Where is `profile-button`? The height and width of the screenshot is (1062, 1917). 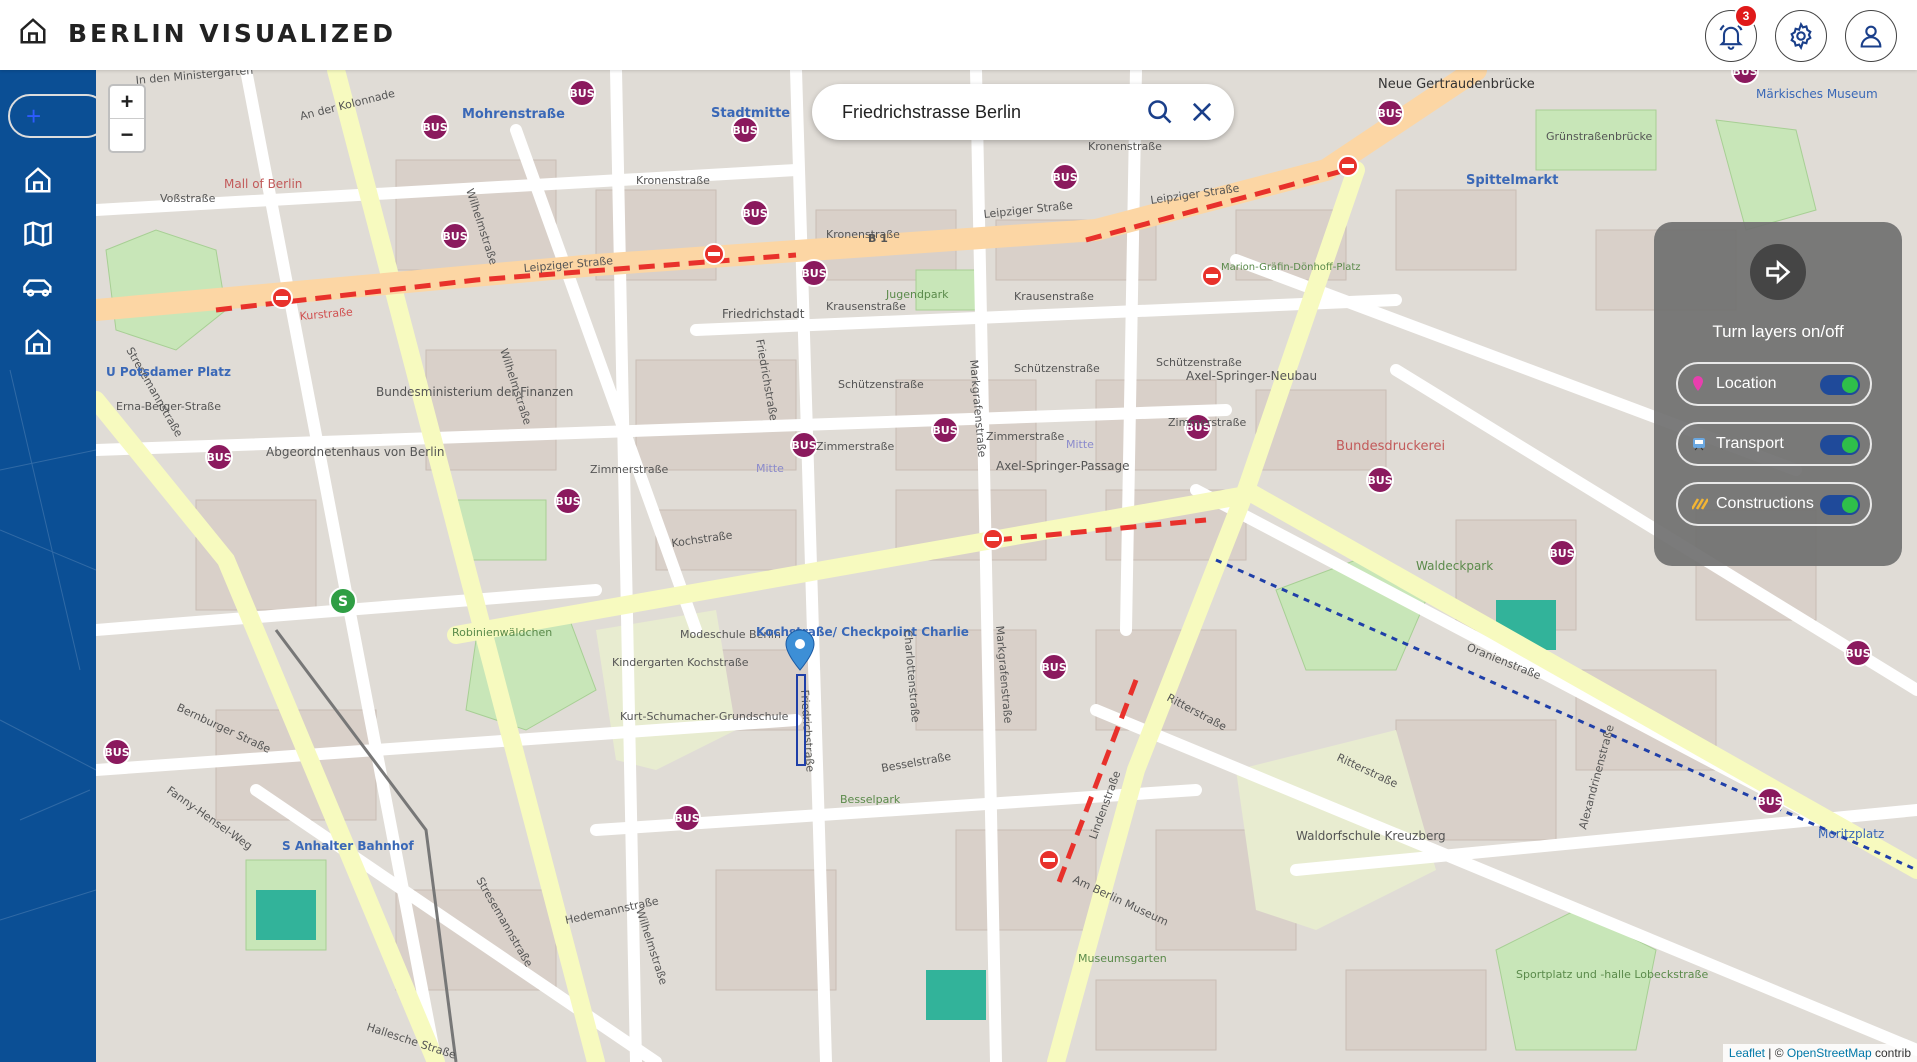 profile-button is located at coordinates (1871, 36).